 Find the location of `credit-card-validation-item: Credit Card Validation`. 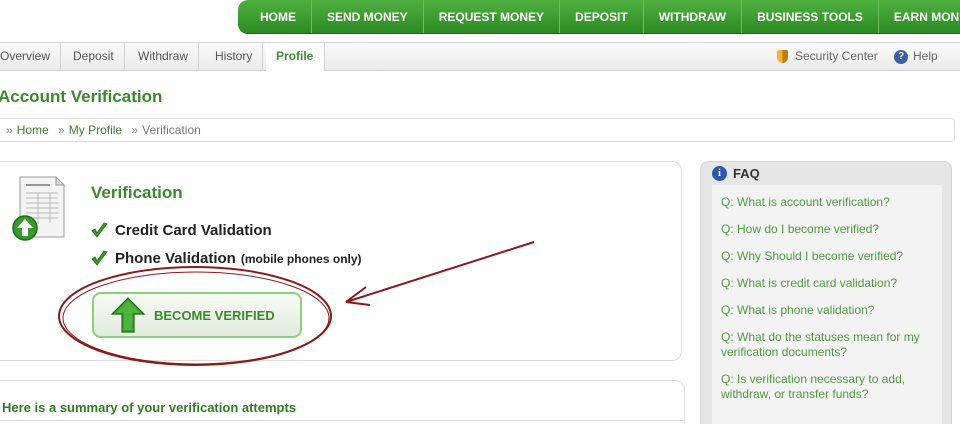

credit-card-validation-item: Credit Card Validation is located at coordinates (181, 230).